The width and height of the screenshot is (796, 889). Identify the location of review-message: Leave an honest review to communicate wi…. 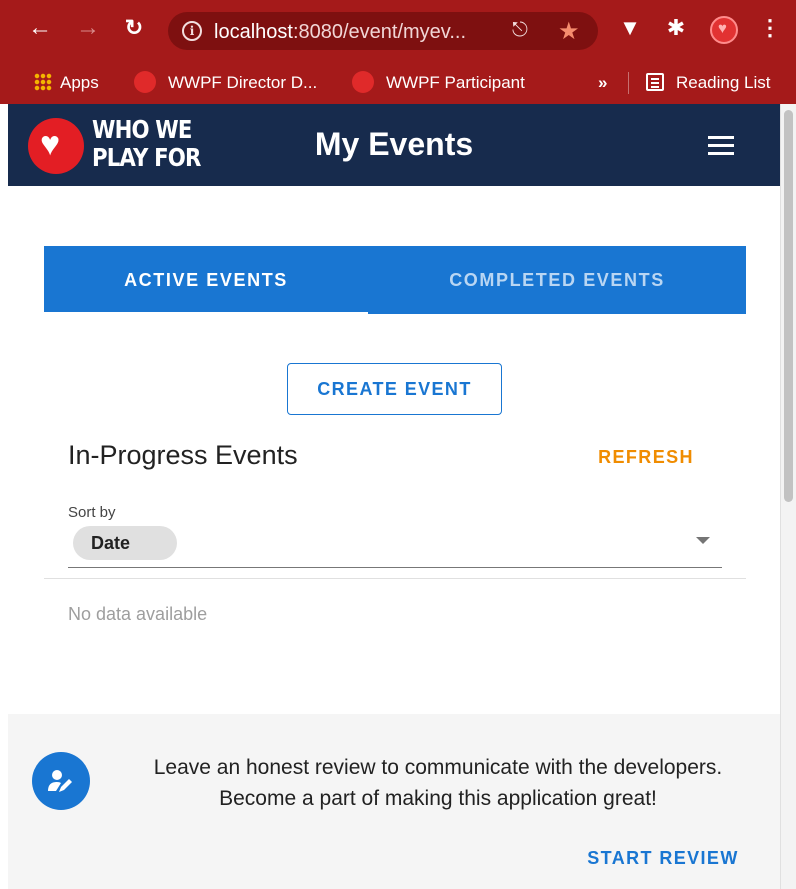
(438, 783).